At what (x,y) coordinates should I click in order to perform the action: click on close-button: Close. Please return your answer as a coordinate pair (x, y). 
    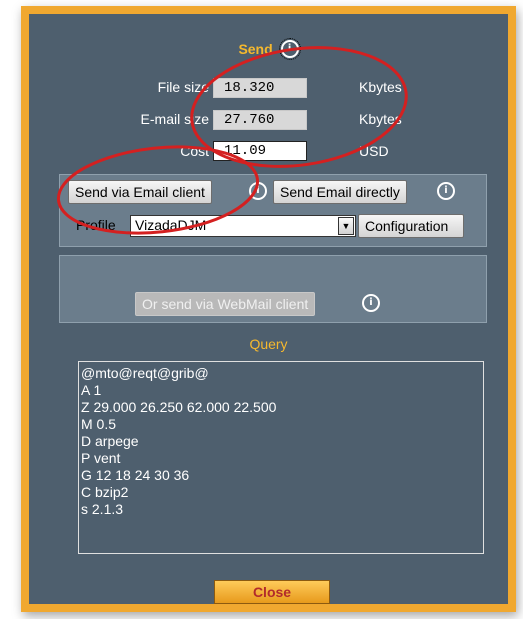
    Looking at the image, I should click on (272, 592).